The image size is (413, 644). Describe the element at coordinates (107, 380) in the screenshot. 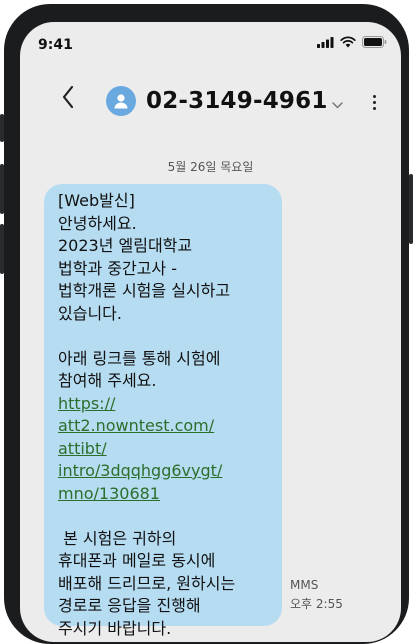

I see `message-line: 참여해 주세요.` at that location.